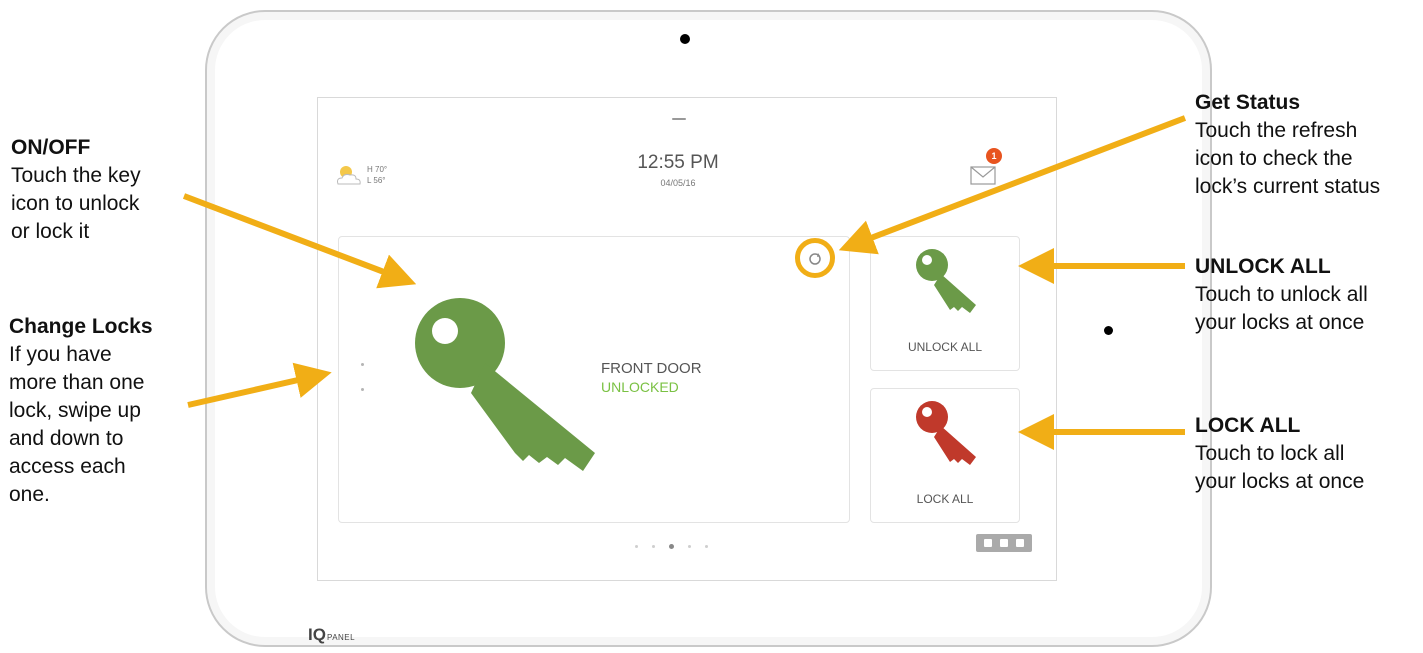 This screenshot has height=653, width=1423. Describe the element at coordinates (75, 410) in the screenshot. I see `annotation-line: lock, swipe up` at that location.